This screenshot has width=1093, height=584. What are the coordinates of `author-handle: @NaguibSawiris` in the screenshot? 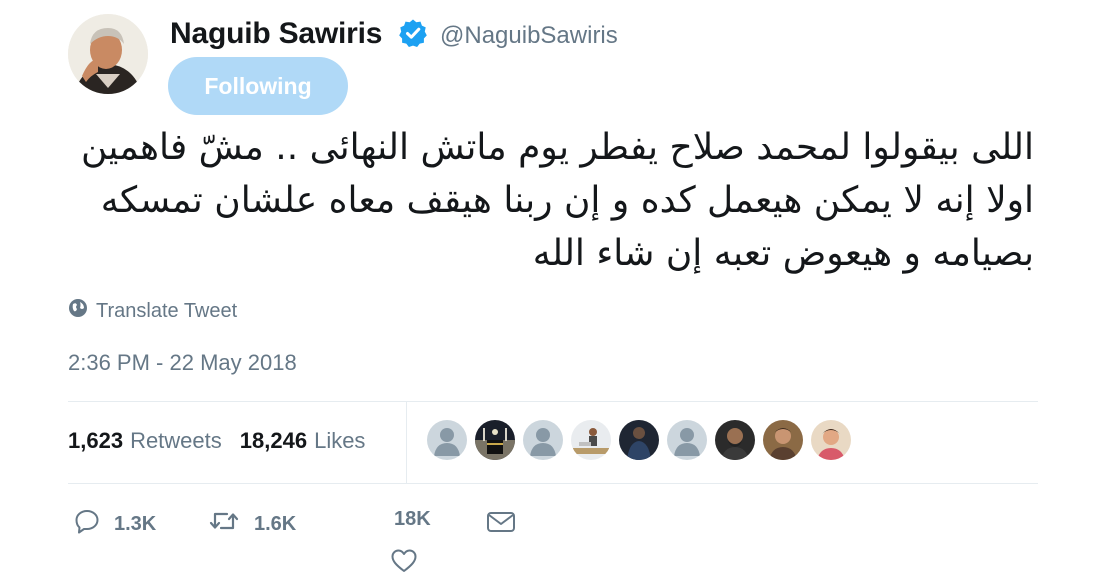 It's located at (529, 36).